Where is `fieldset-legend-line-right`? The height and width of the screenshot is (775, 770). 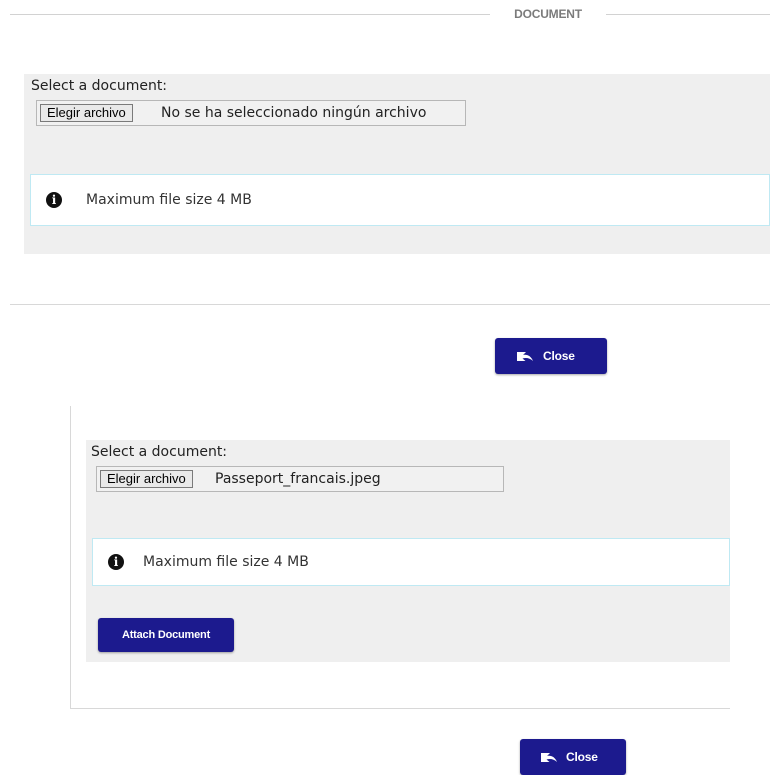
fieldset-legend-line-right is located at coordinates (688, 14).